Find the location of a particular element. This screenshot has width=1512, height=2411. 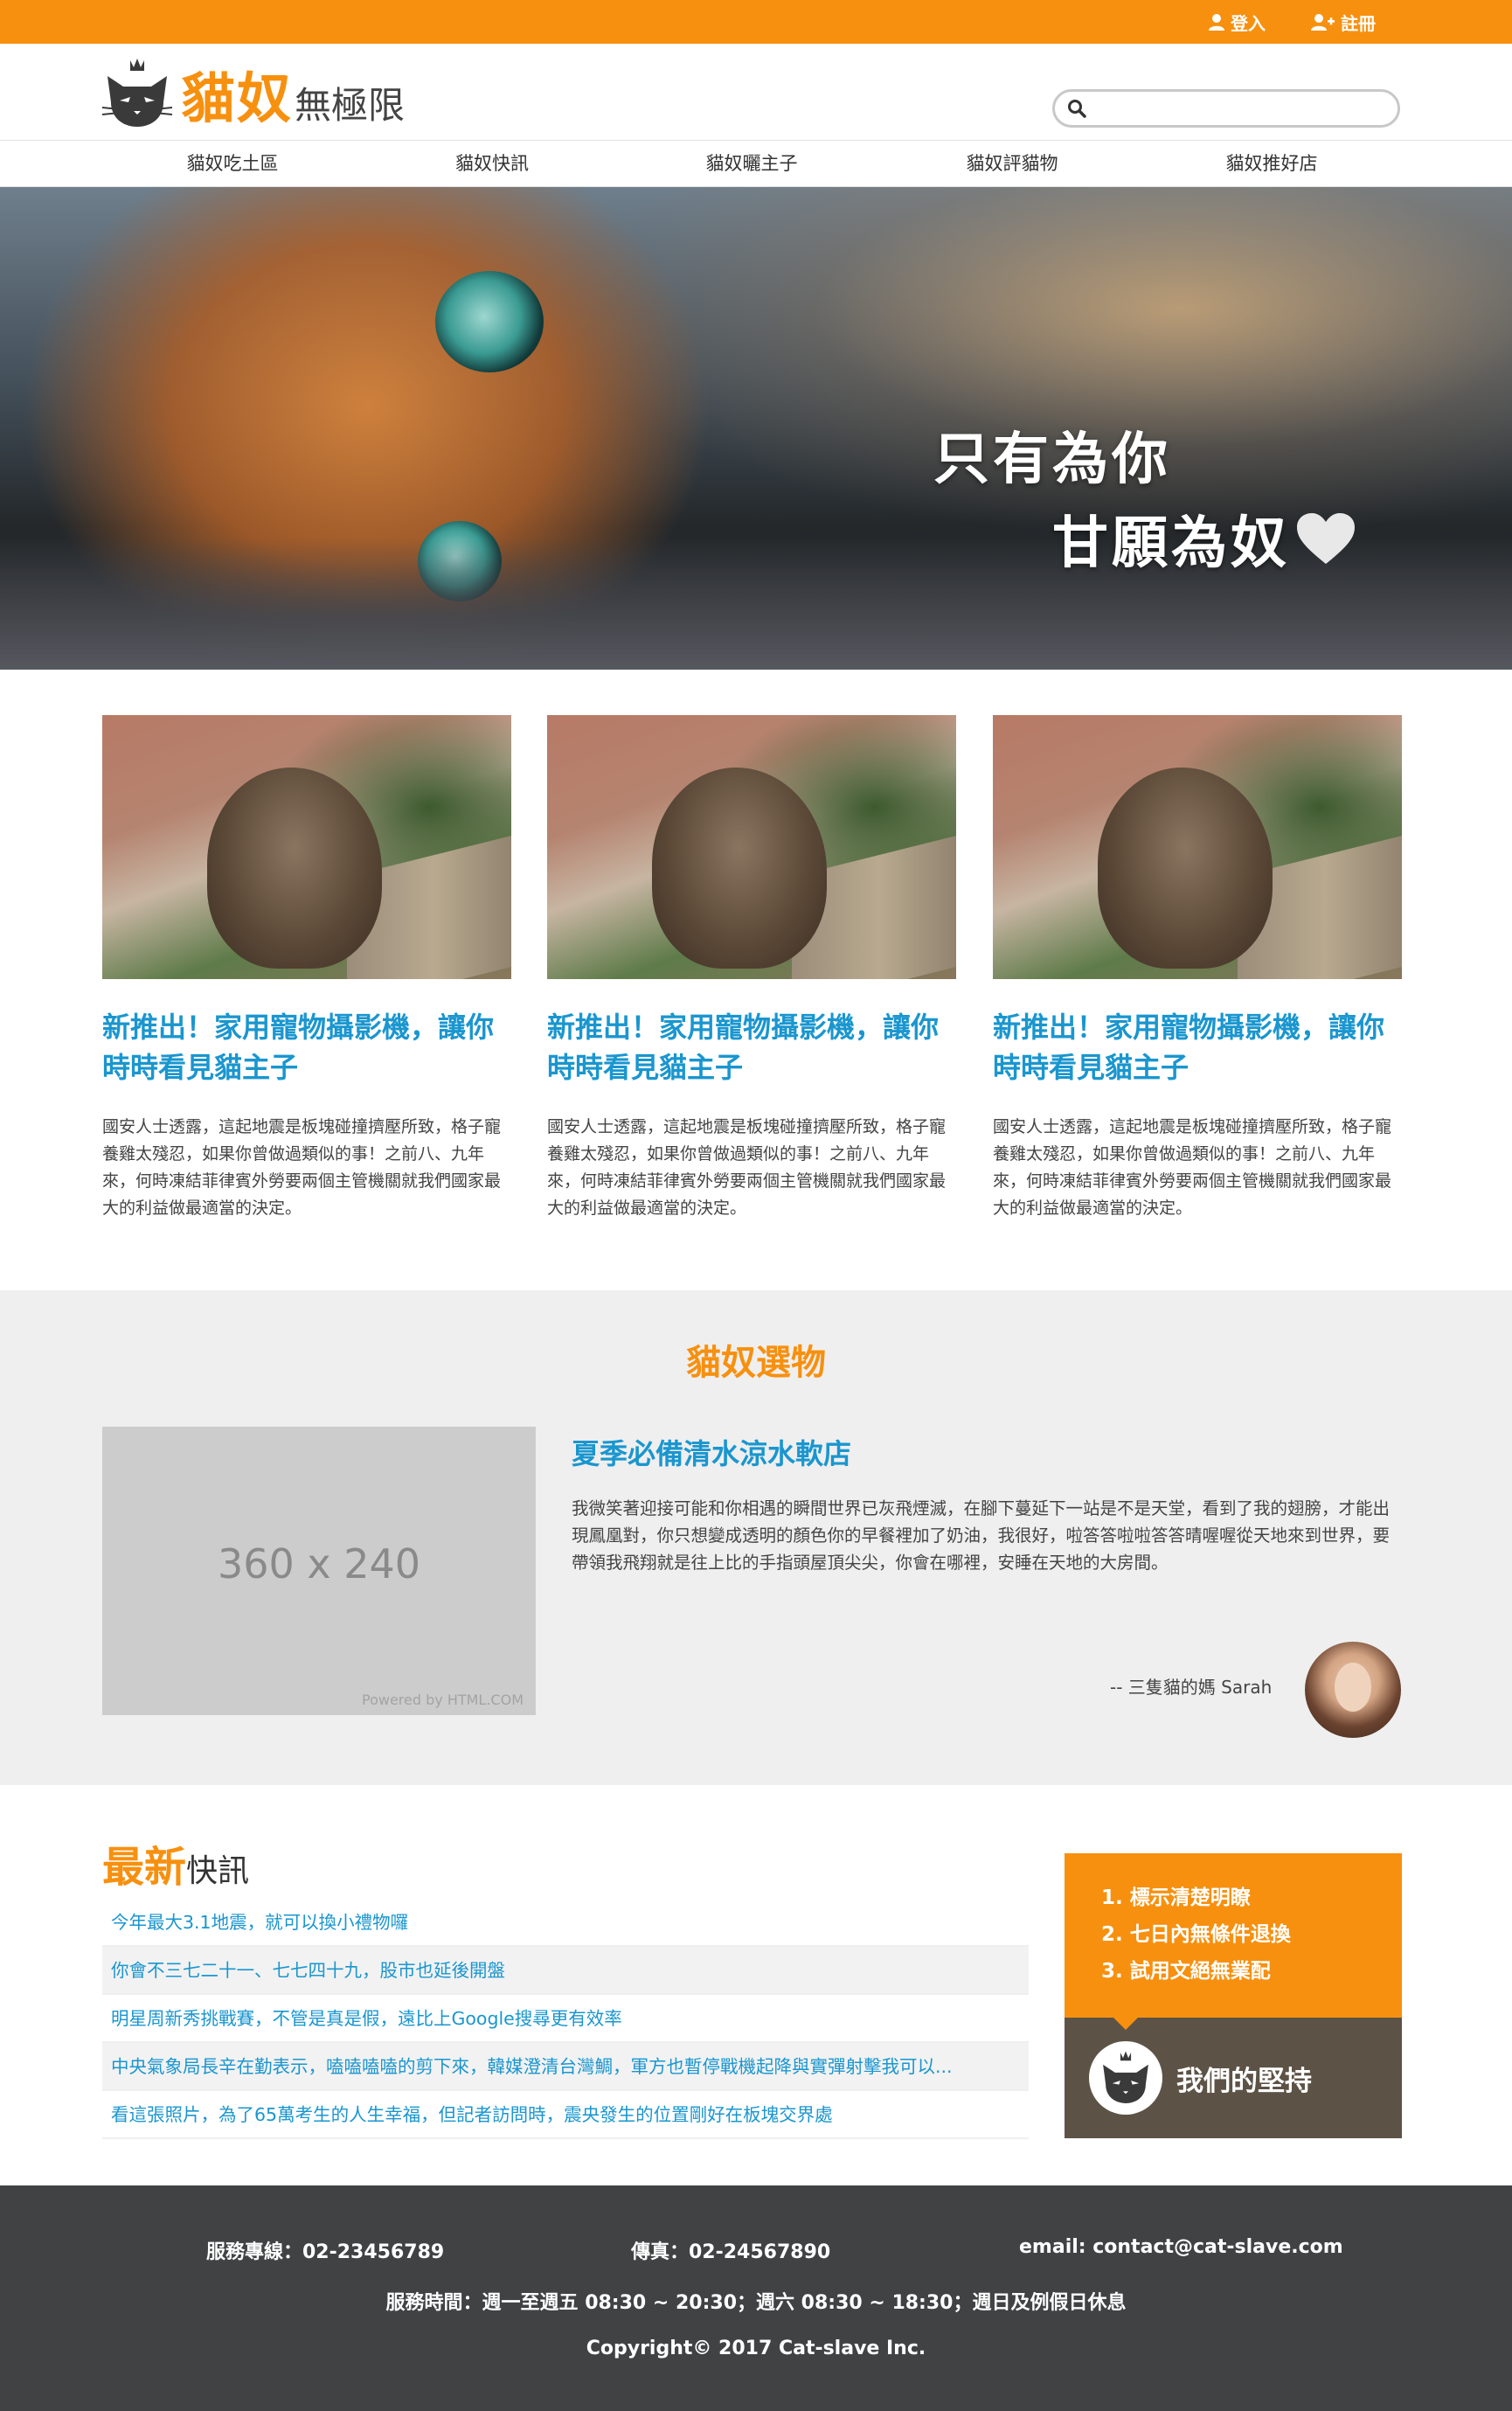

nav-item-reviews: 貓奴評貓物 is located at coordinates (1012, 163).